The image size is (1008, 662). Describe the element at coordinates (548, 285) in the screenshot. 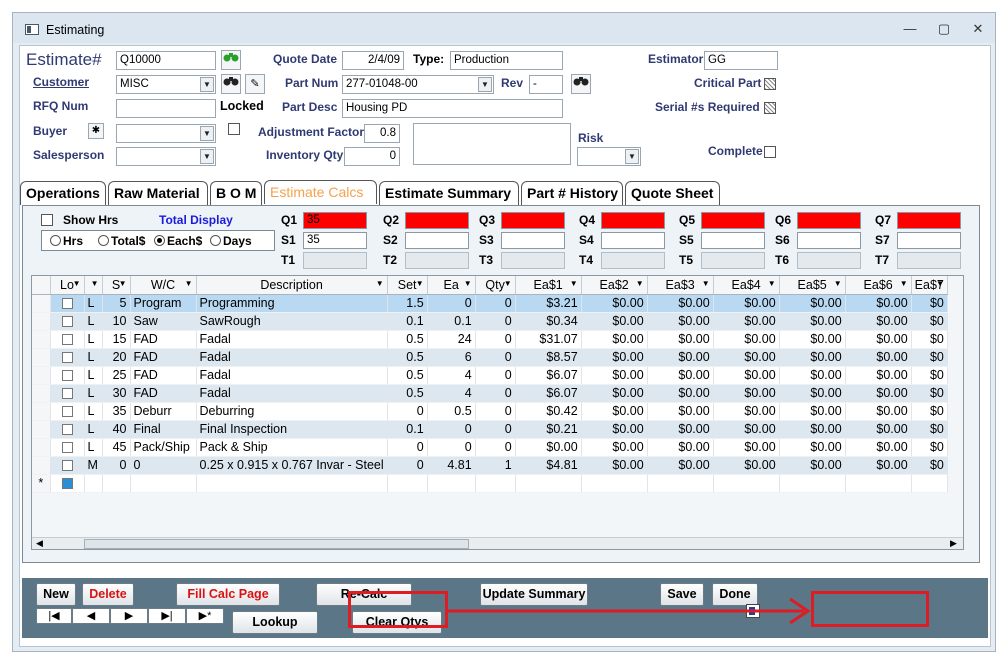

I see `column-header: Ea$1 ▼` at that location.